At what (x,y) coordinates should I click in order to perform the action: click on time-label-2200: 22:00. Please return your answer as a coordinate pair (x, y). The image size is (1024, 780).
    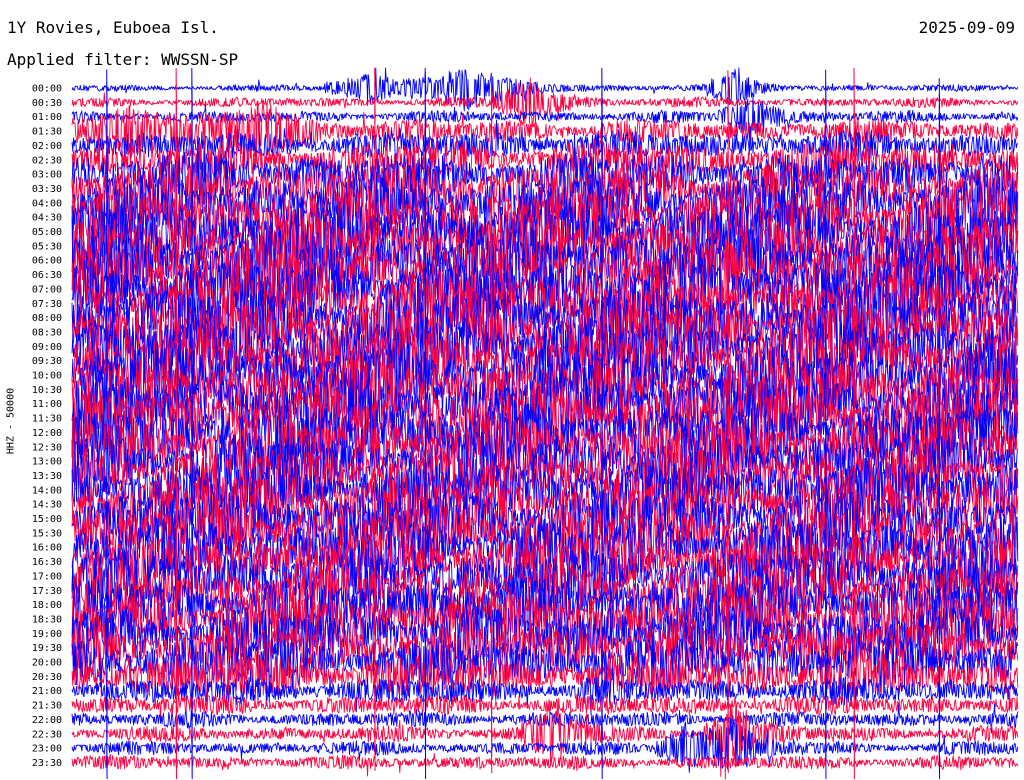
    Looking at the image, I should click on (47, 720).